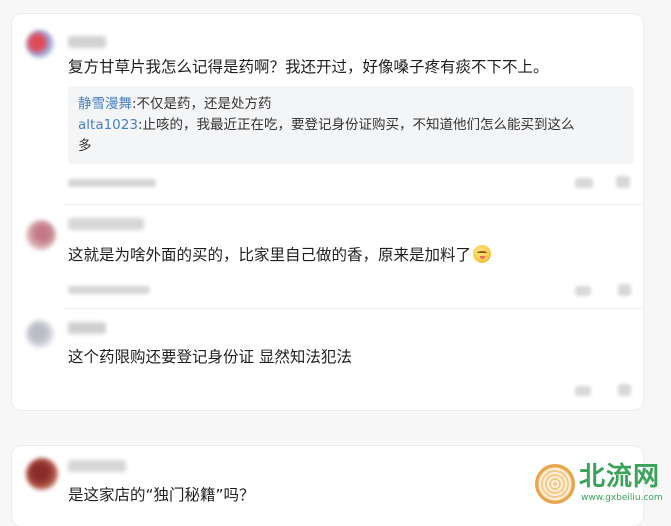 The width and height of the screenshot is (671, 526). Describe the element at coordinates (270, 255) in the screenshot. I see `comment-text-content: 这就是为啥外面的买的，比家里自己做的香，原来是加料了` at that location.